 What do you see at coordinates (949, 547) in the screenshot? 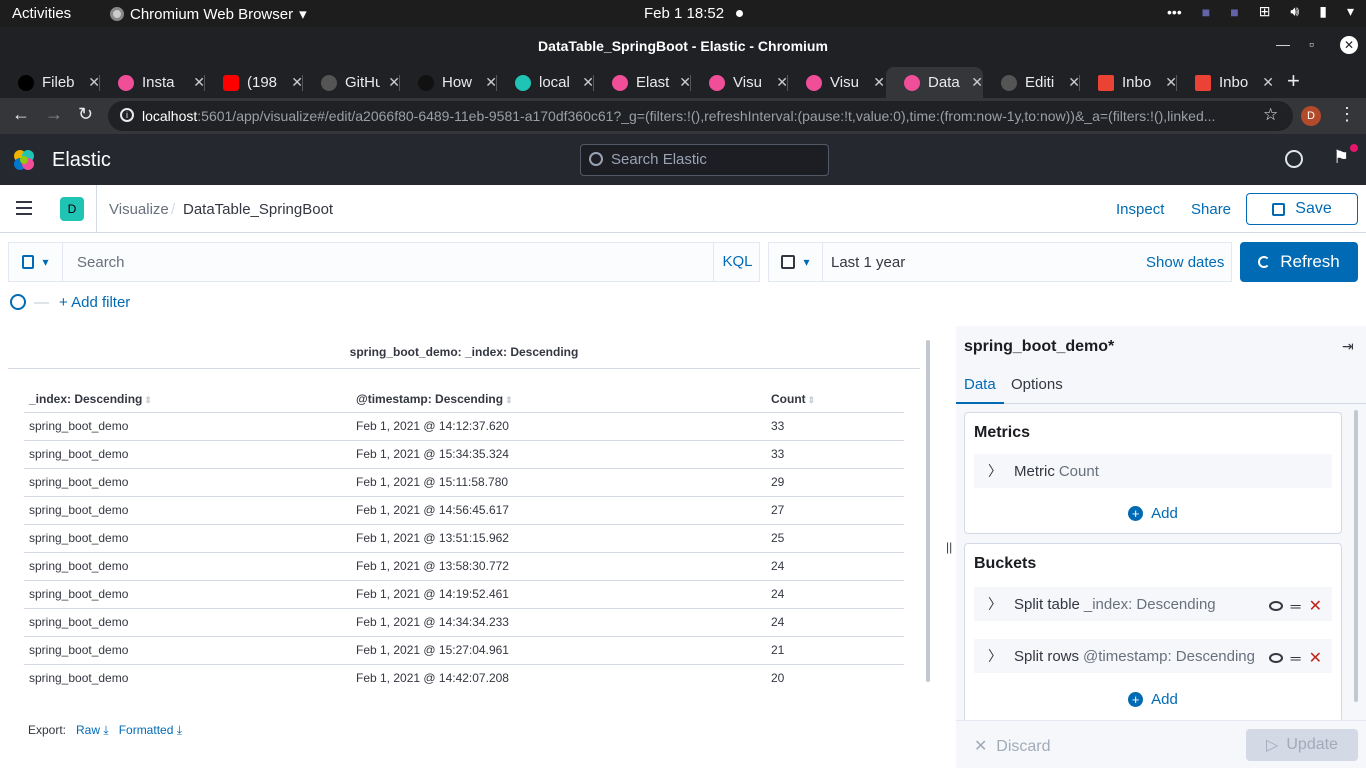
I see `panel-resize-handle: ||` at bounding box center [949, 547].